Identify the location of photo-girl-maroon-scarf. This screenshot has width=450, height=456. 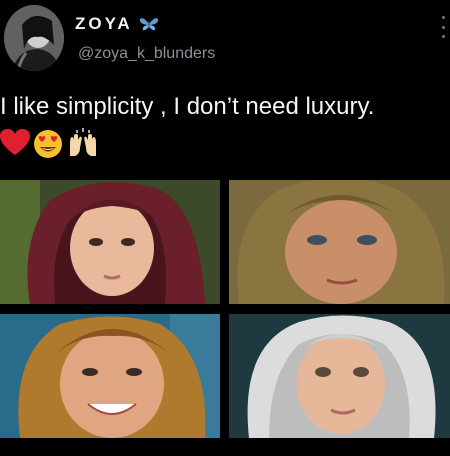
(110, 242).